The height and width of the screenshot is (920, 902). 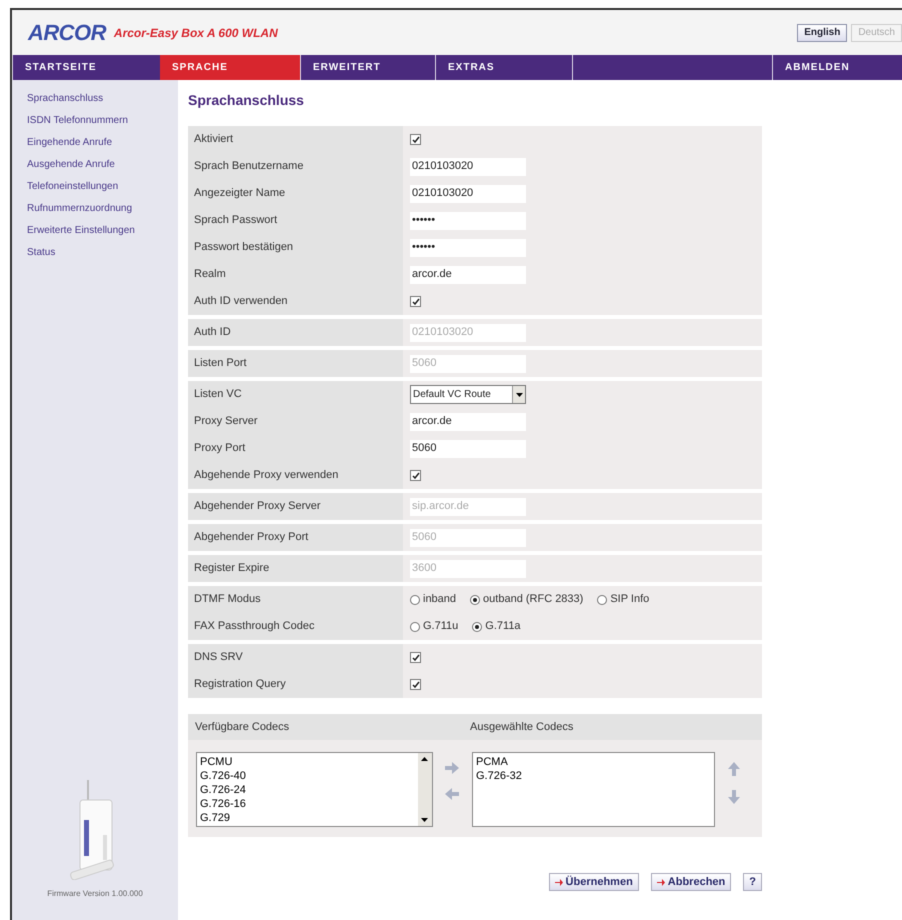 I want to click on field-label: FAX Passthrough Codec, so click(x=254, y=626).